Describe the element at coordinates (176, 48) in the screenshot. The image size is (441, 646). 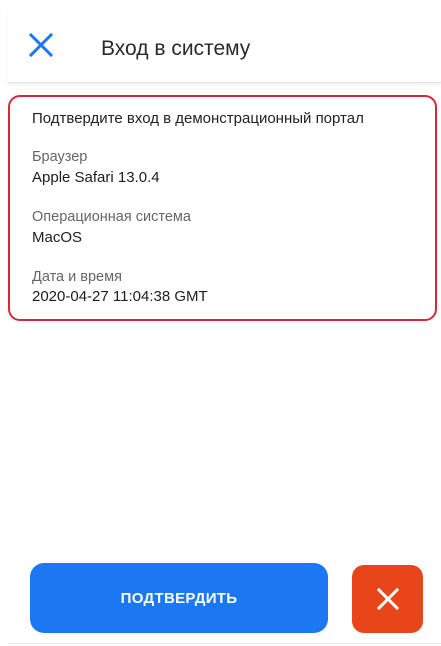
I see `page-title: Вход в систему` at that location.